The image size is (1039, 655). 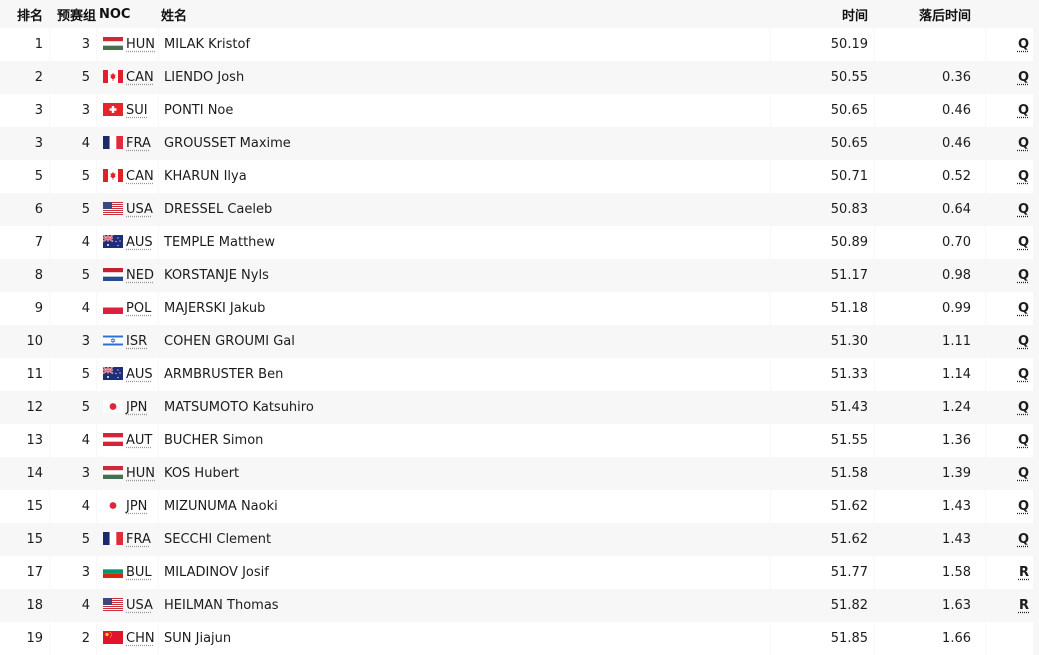 What do you see at coordinates (464, 77) in the screenshot?
I see `athlete-name: LIENDO Josh` at bounding box center [464, 77].